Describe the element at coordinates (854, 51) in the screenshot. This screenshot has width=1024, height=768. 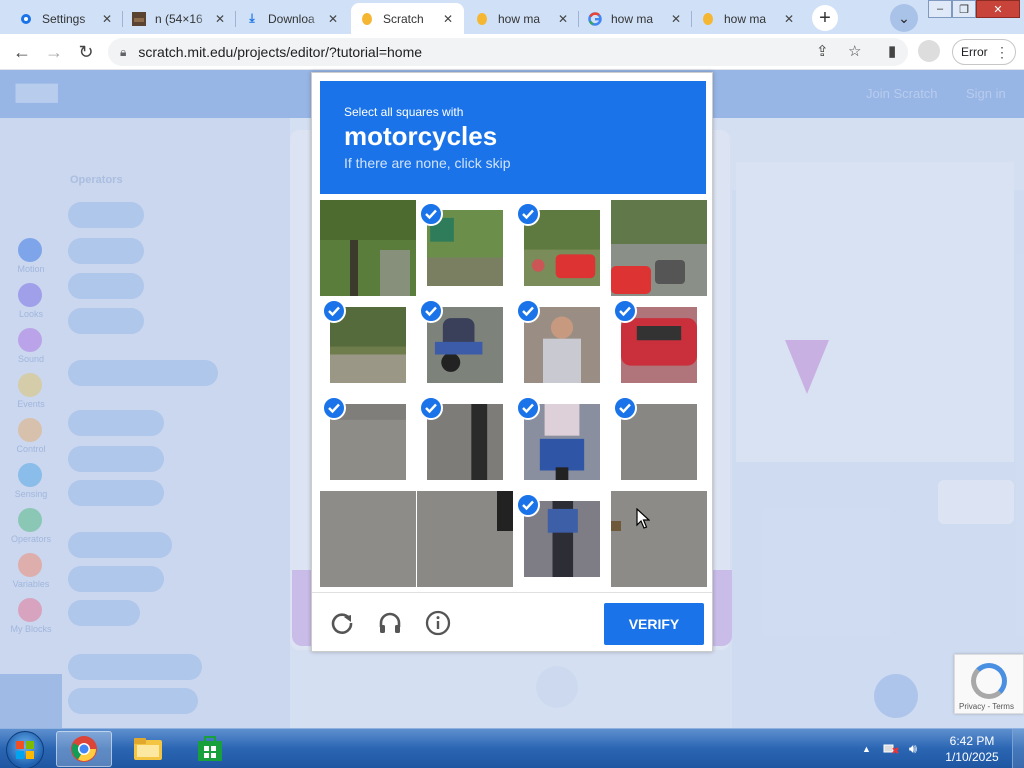
I see `star-icon: ☆` at that location.